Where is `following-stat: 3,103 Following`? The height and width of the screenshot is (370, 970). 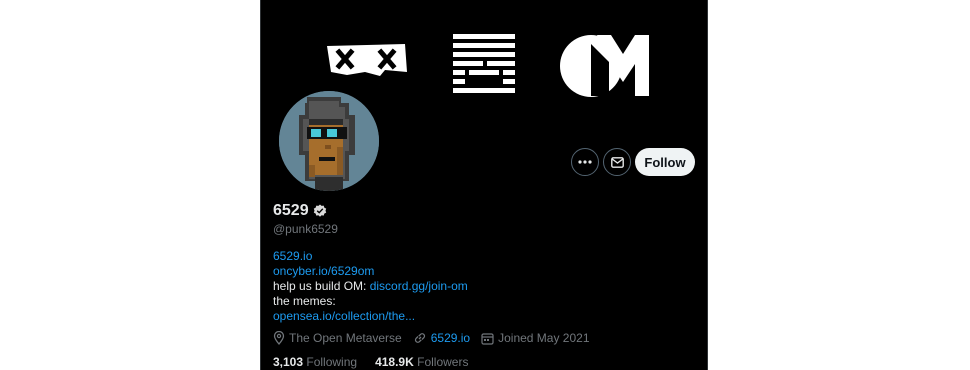
following-stat: 3,103 Following is located at coordinates (315, 362).